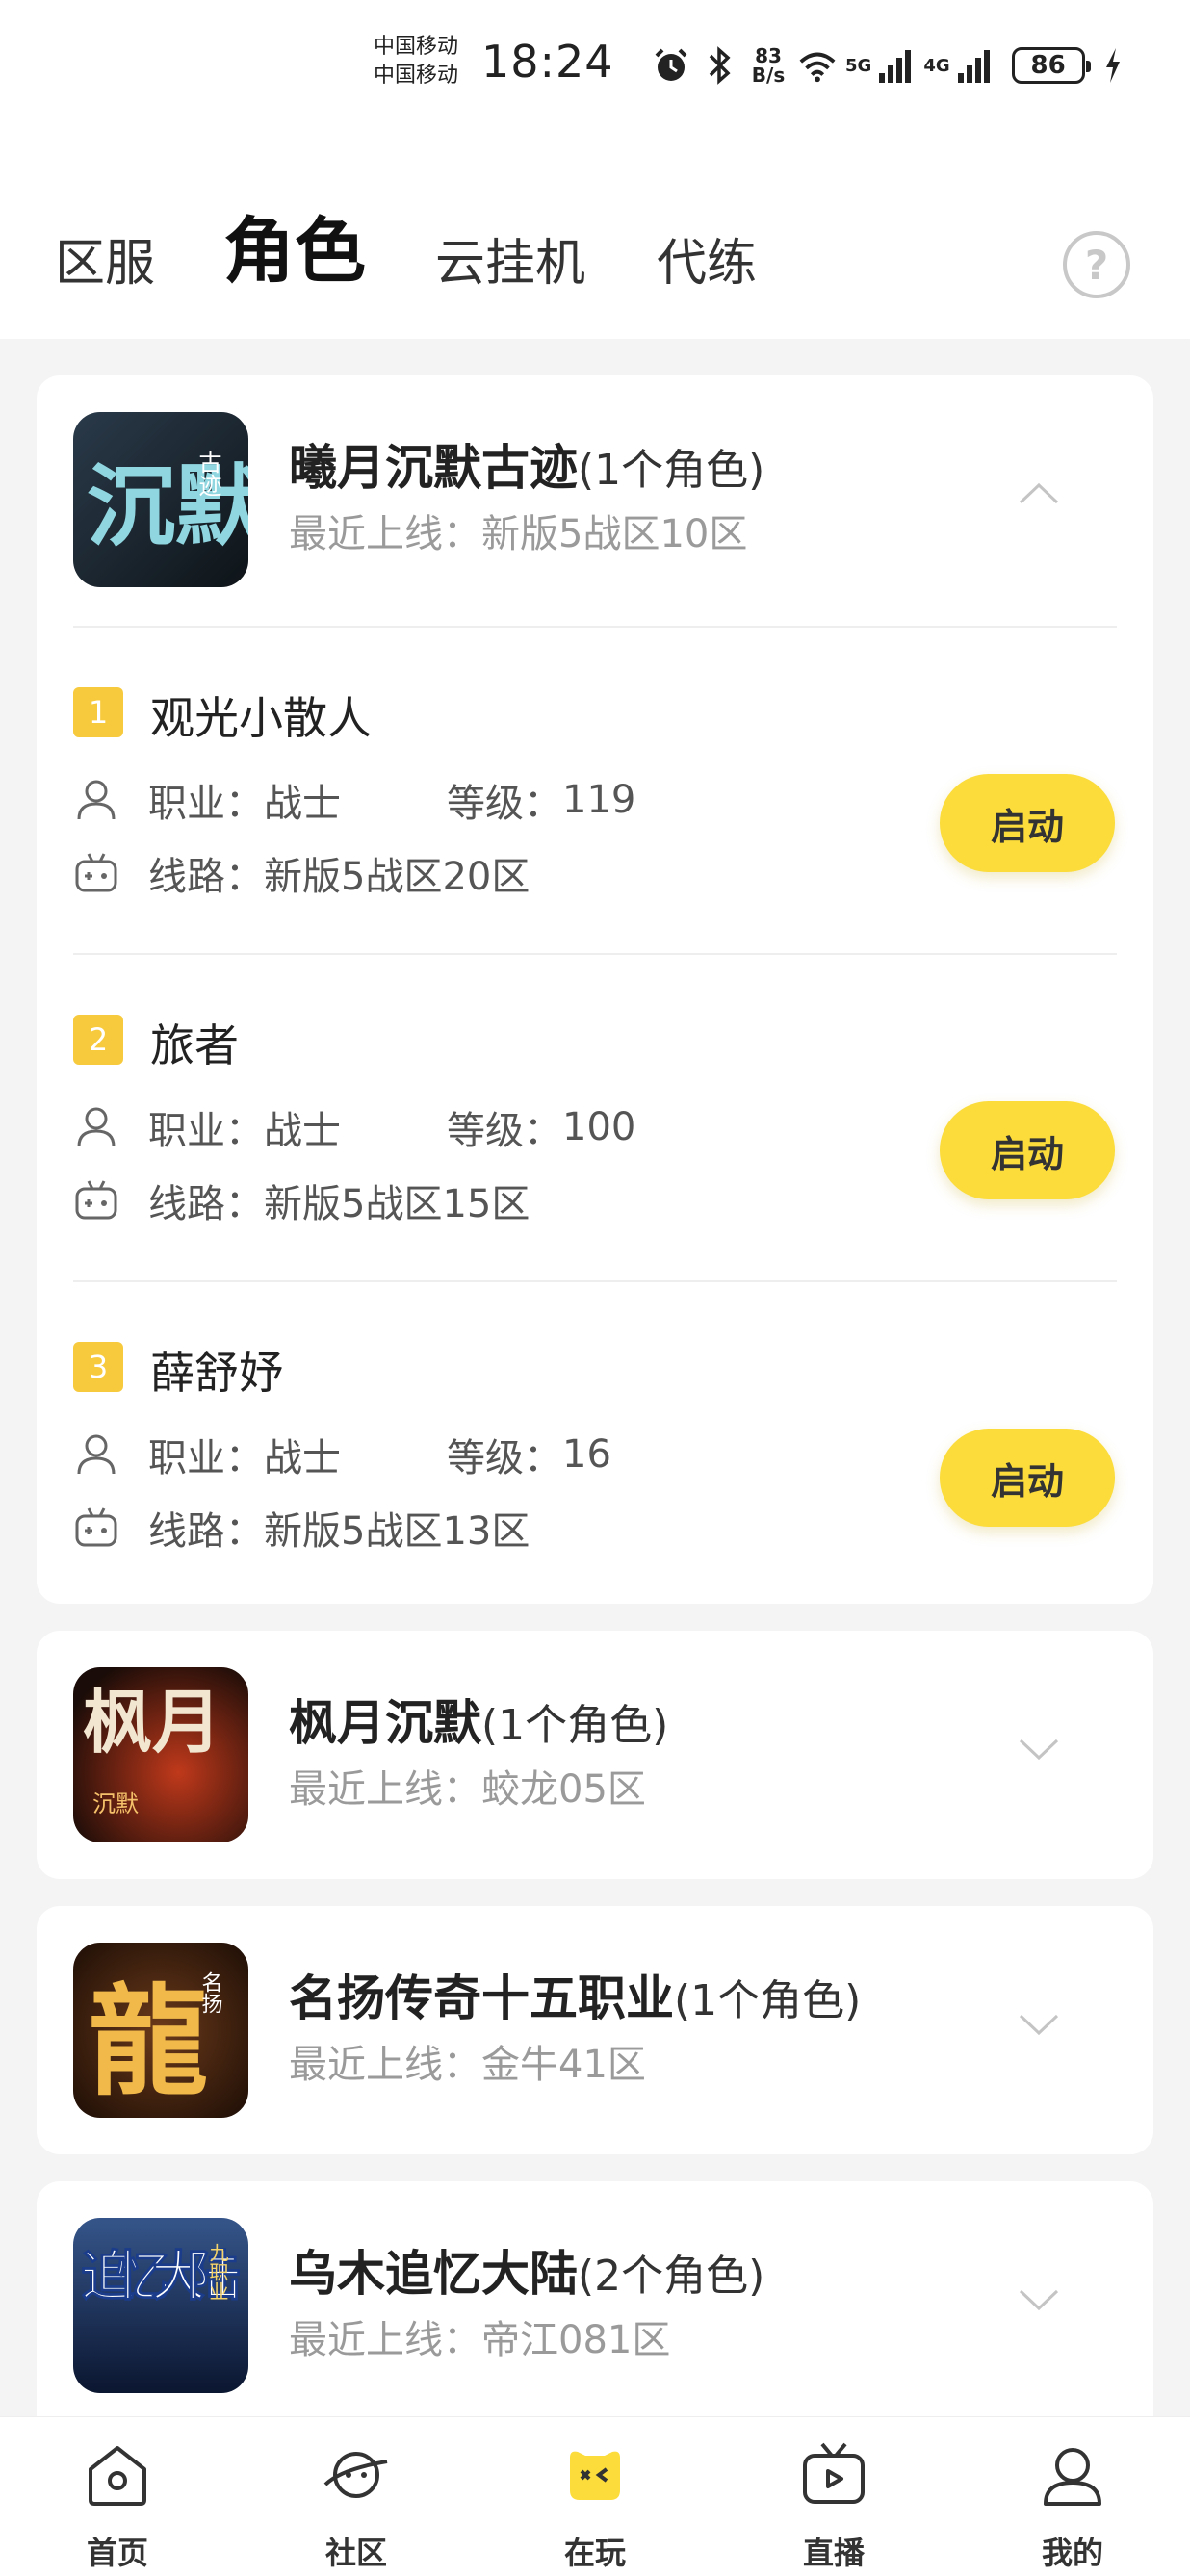 The width and height of the screenshot is (1190, 2576). I want to click on battery-indicator: 86, so click(1051, 65).